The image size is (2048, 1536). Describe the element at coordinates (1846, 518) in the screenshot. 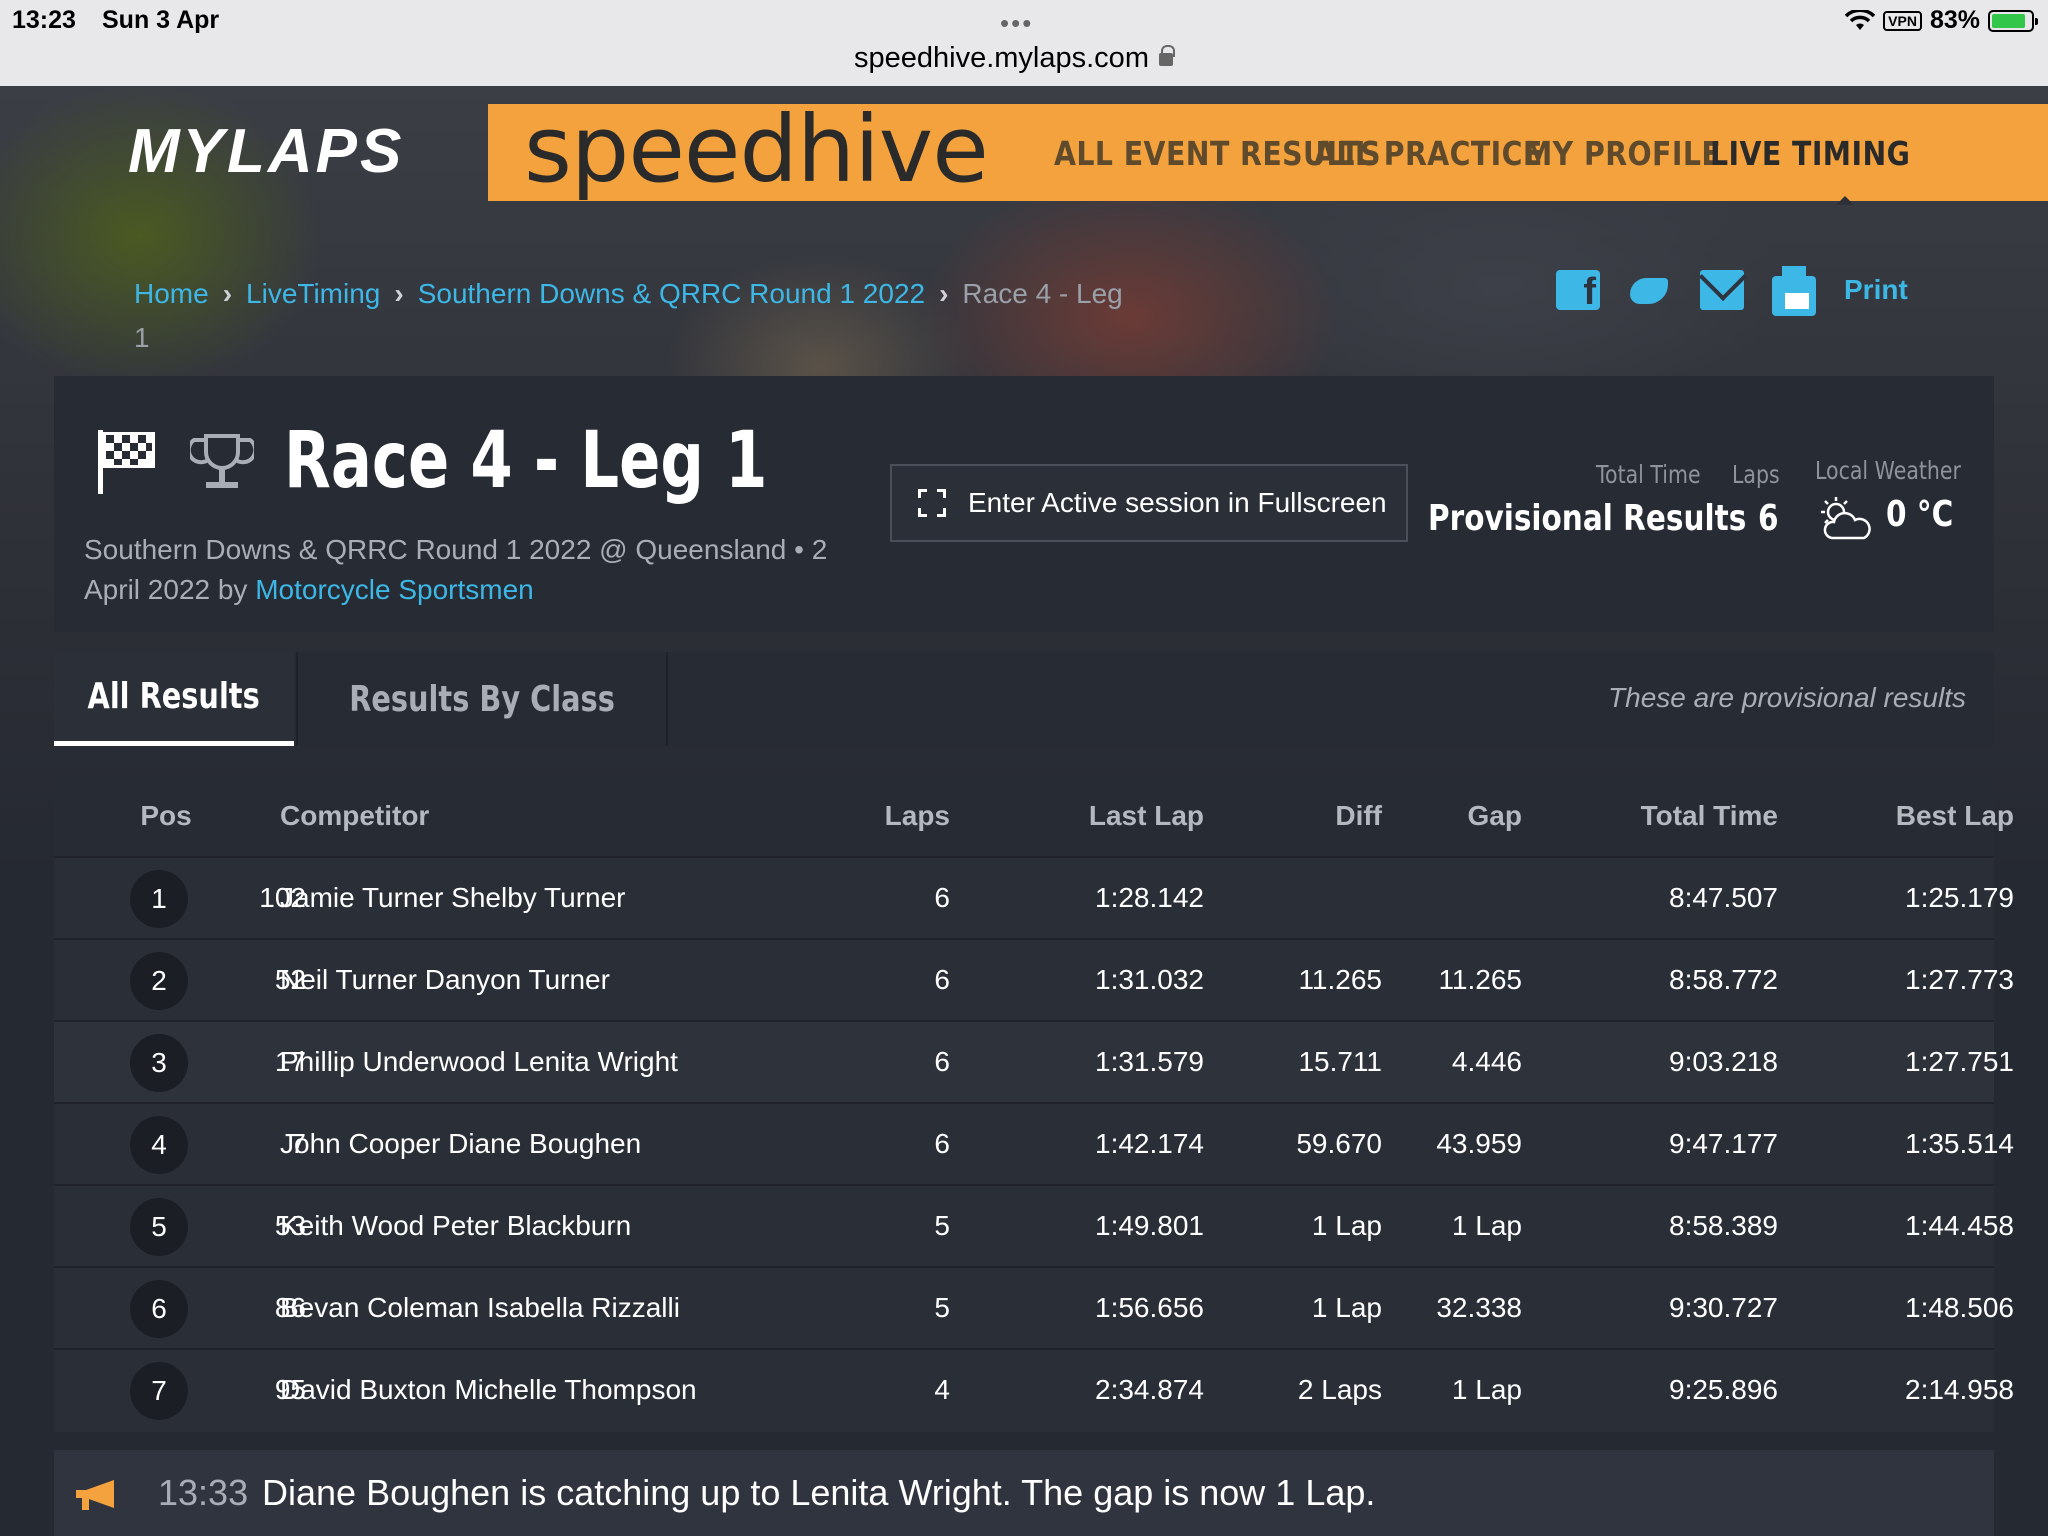

I see `partly-cloudy-icon` at that location.